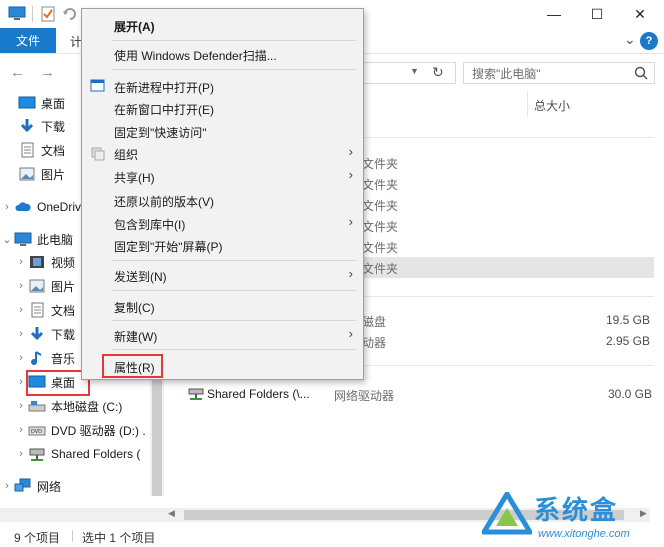 This screenshot has width=664, height=547. I want to click on column-separator, so click(527, 104).